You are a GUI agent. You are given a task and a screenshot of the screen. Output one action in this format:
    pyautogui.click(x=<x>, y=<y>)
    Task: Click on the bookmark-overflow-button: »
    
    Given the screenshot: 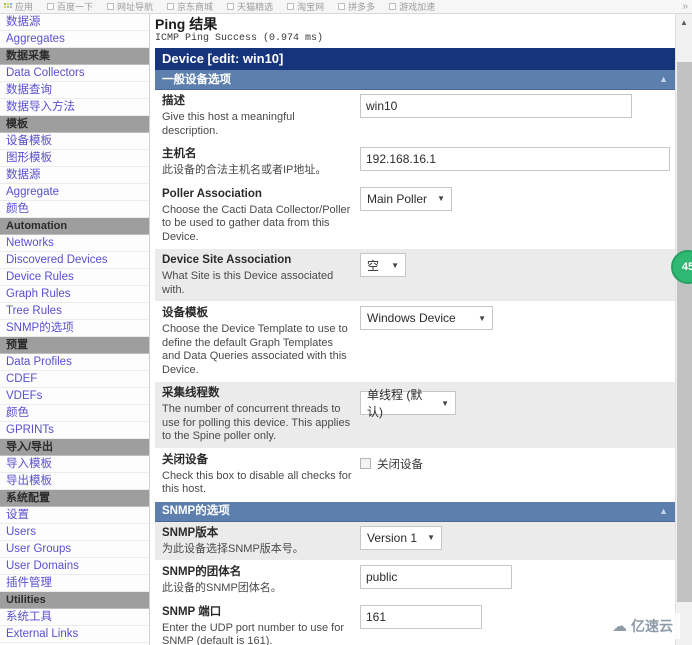 What is the action you would take?
    pyautogui.click(x=685, y=6)
    